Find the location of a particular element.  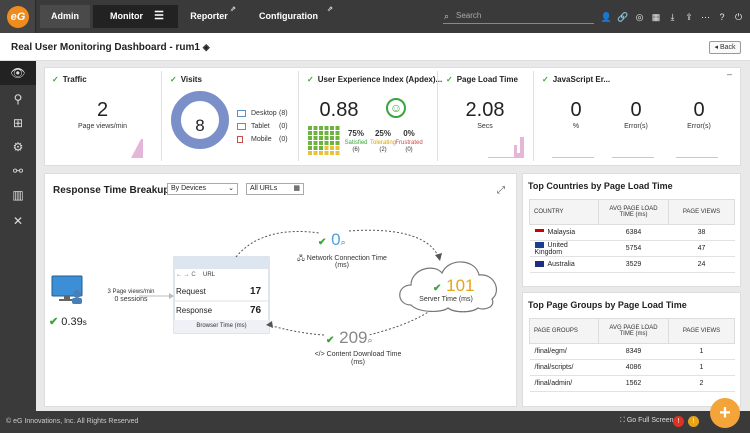

binoculars-icon: ◎ is located at coordinates (639, 17).